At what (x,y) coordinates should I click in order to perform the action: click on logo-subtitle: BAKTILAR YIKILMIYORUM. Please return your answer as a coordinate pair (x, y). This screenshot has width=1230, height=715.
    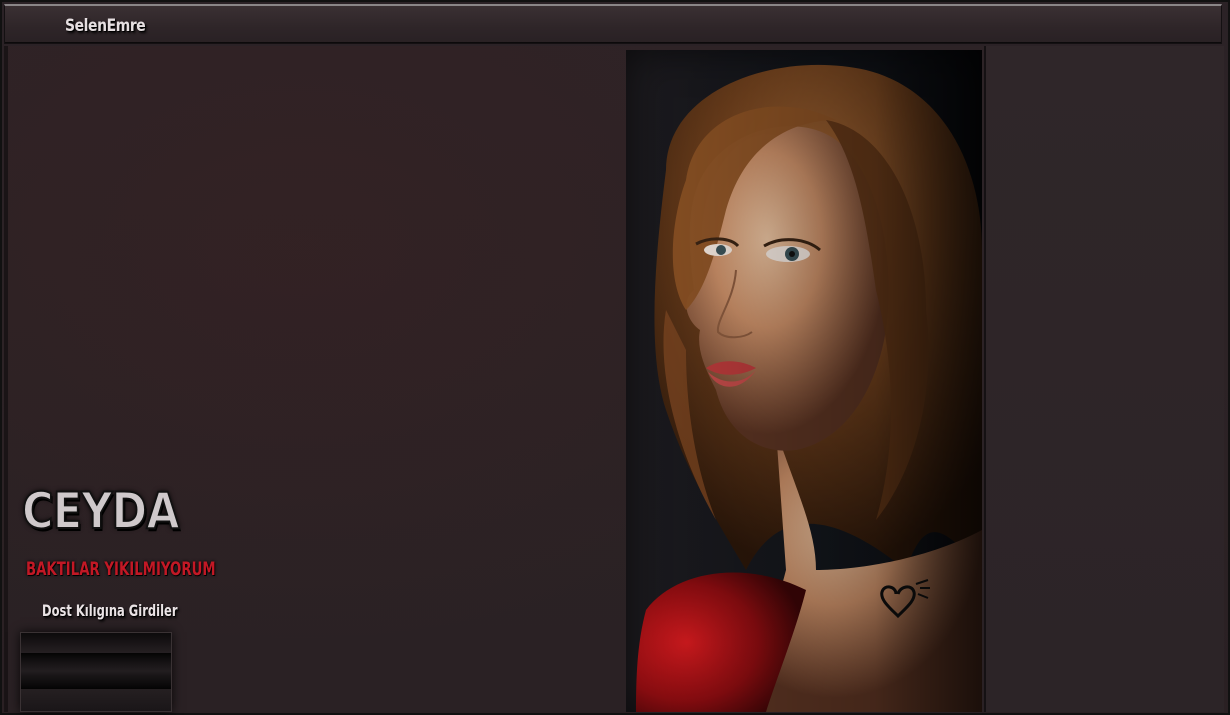
    Looking at the image, I should click on (121, 569).